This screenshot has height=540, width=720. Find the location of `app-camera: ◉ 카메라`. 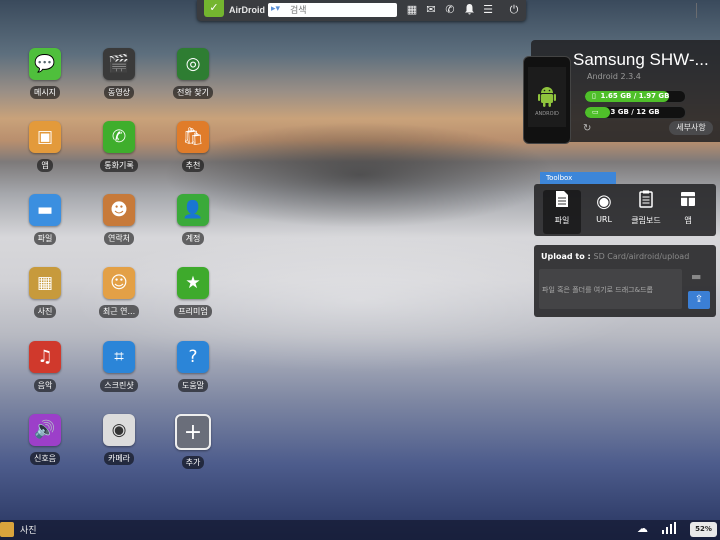

app-camera: ◉ 카메라 is located at coordinates (119, 439).